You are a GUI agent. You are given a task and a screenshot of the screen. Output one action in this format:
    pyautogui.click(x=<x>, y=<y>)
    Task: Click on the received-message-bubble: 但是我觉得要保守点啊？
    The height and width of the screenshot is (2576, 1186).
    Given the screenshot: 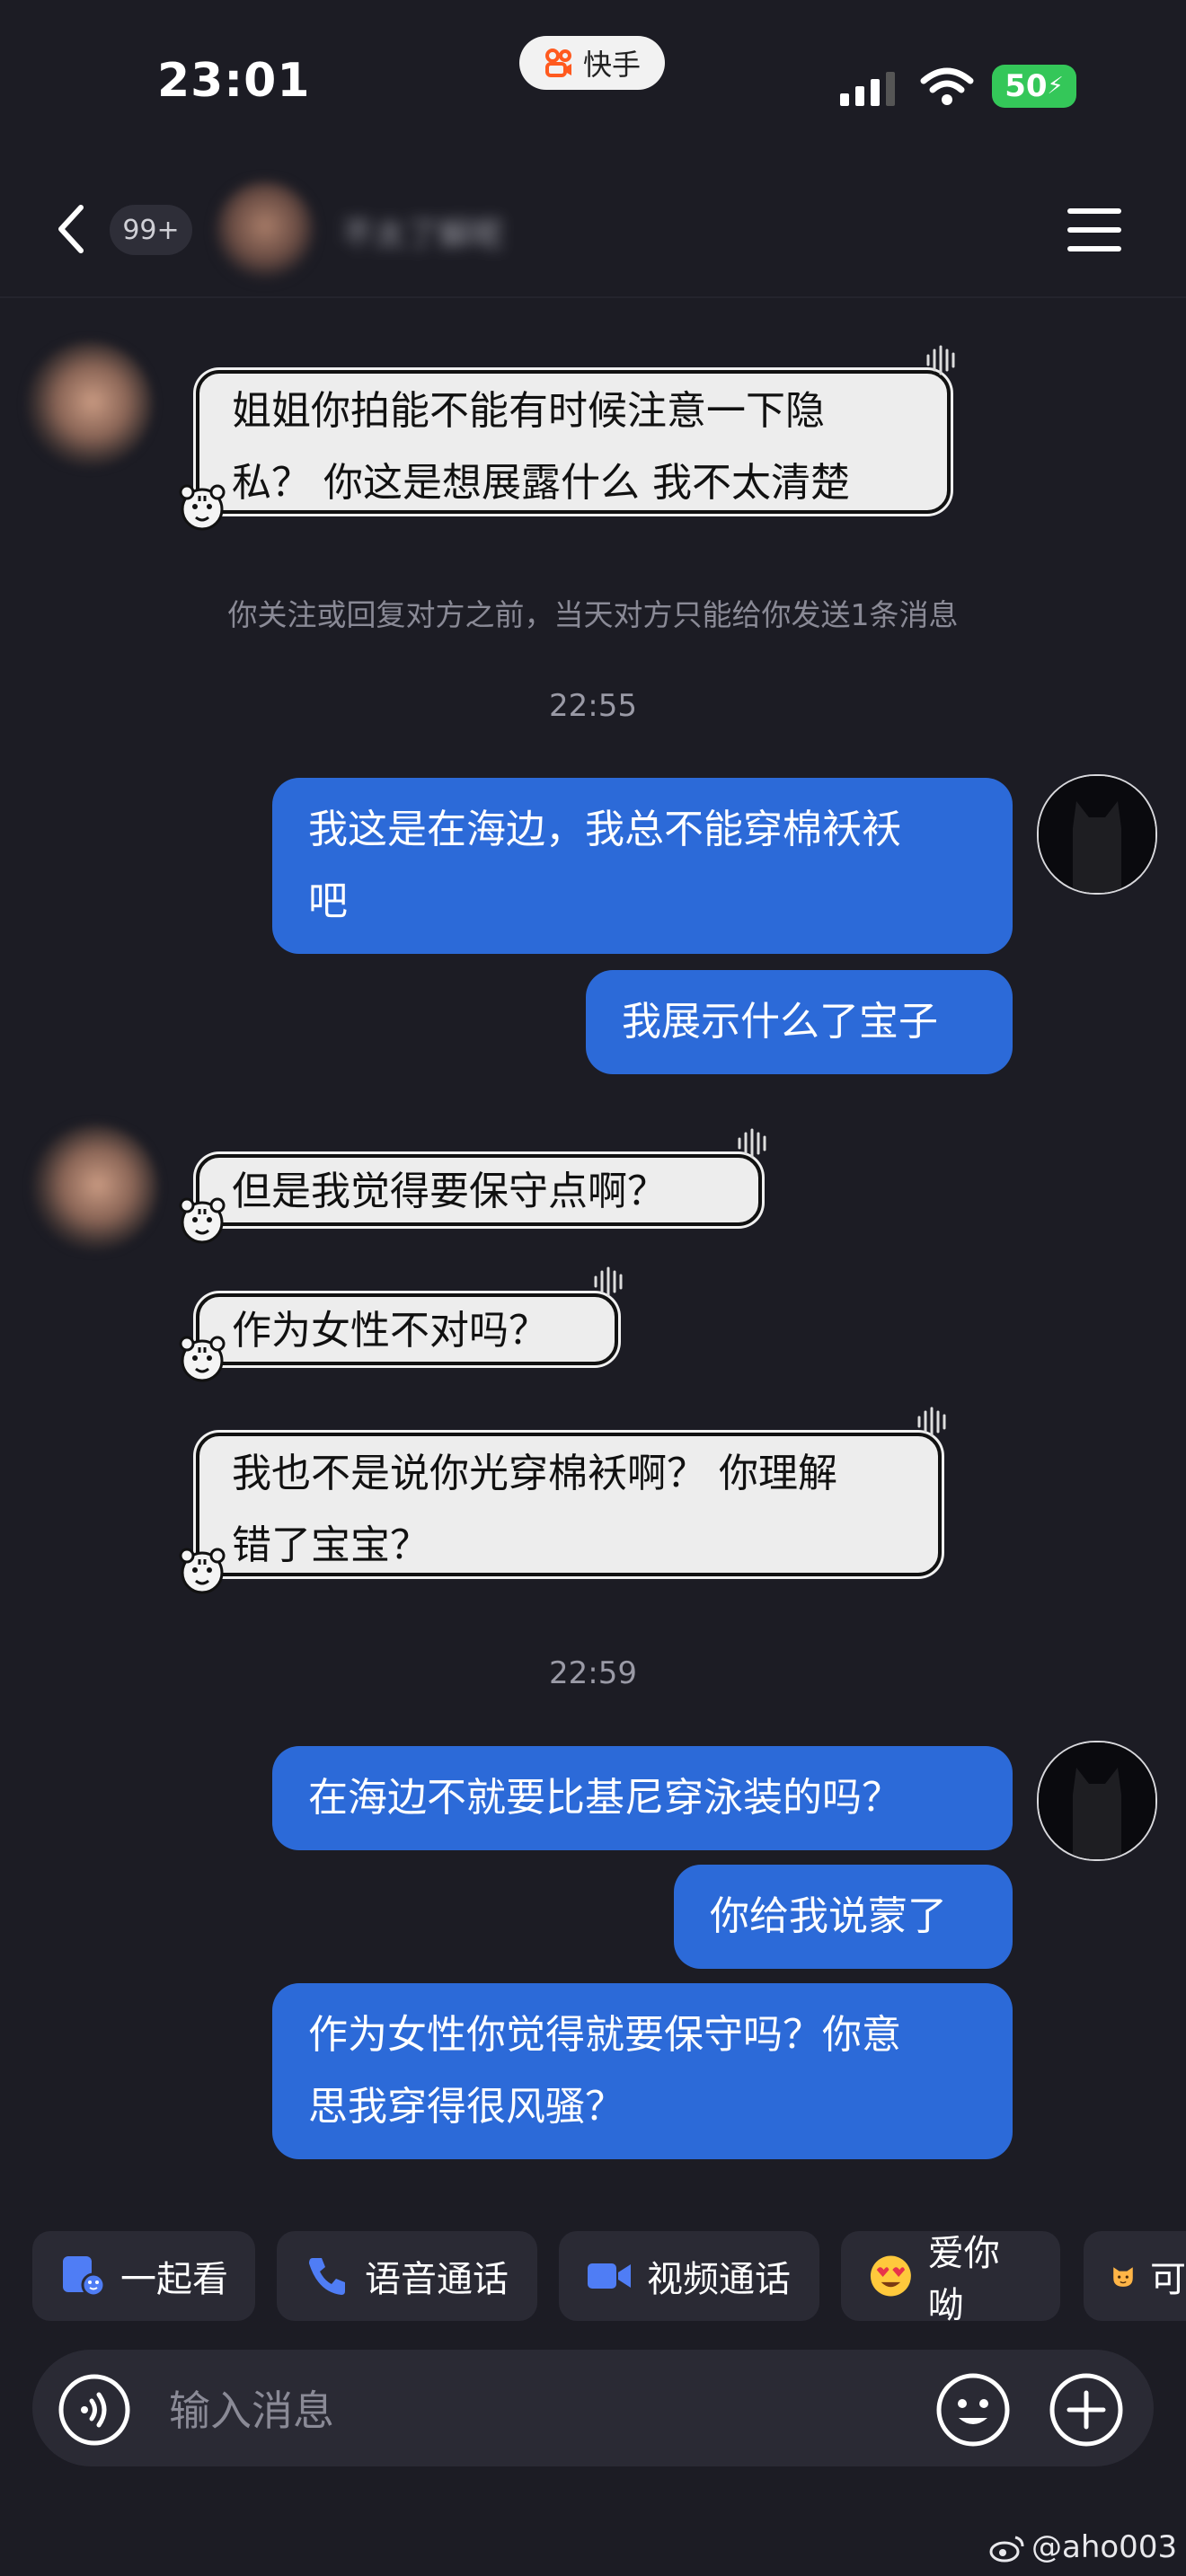 What is the action you would take?
    pyautogui.click(x=479, y=1190)
    